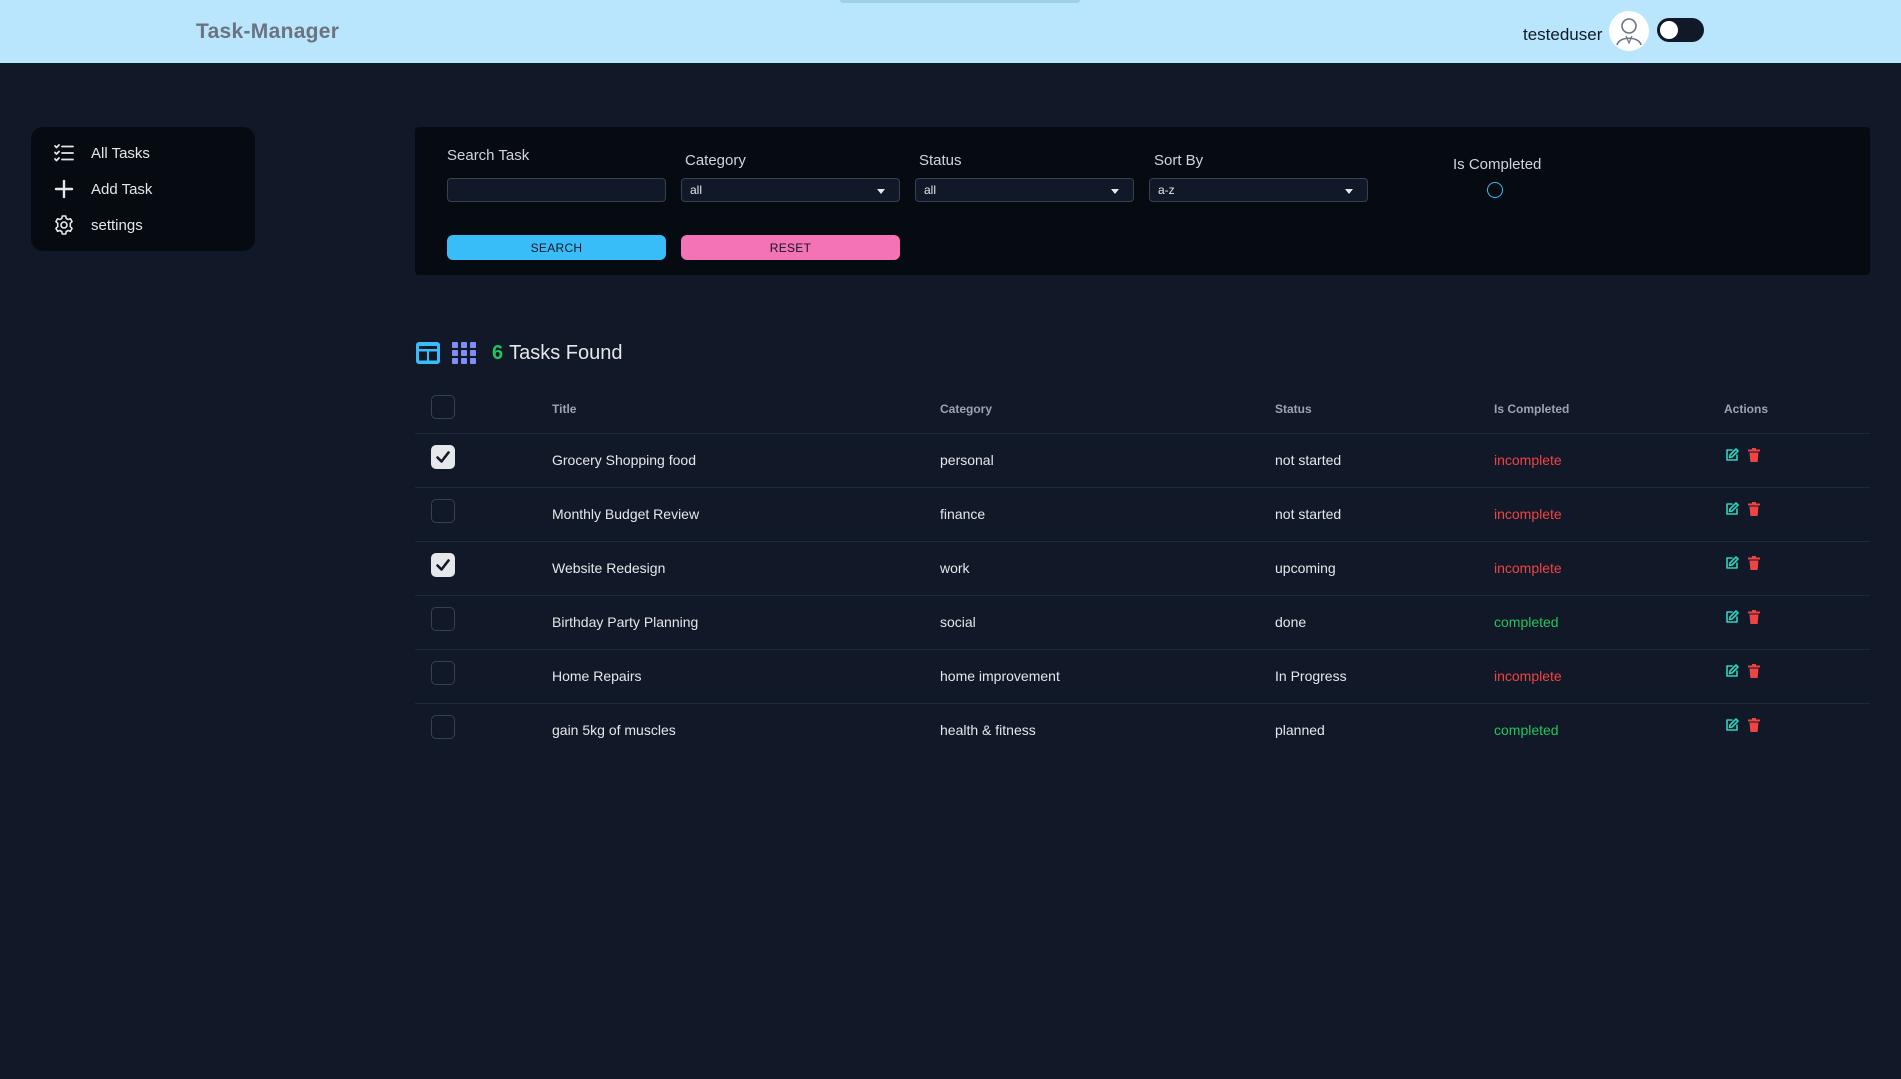 The image size is (1901, 1079). I want to click on search-task-input, so click(556, 190).